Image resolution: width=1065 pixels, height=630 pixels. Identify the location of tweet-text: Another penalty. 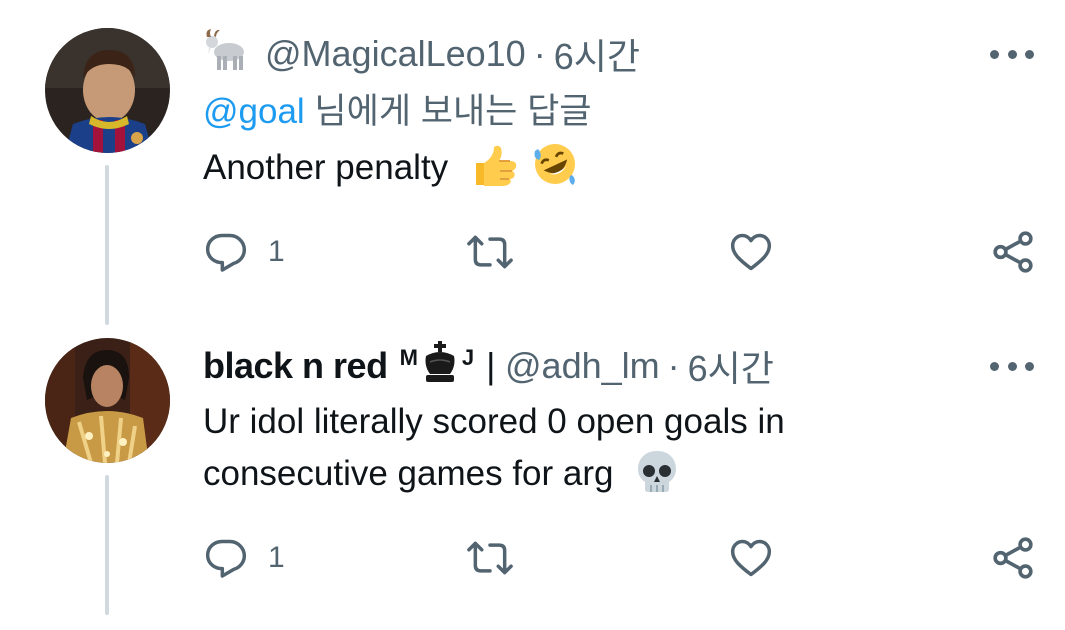
(390, 171).